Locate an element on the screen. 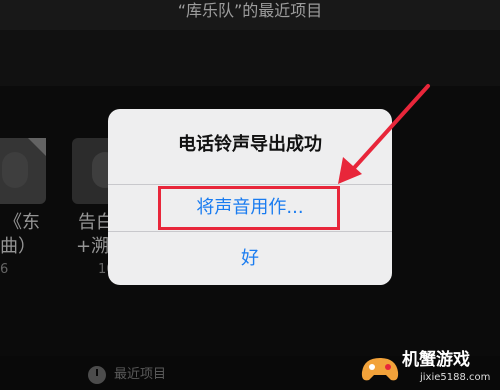  gamepad-logo-icon is located at coordinates (380, 369).